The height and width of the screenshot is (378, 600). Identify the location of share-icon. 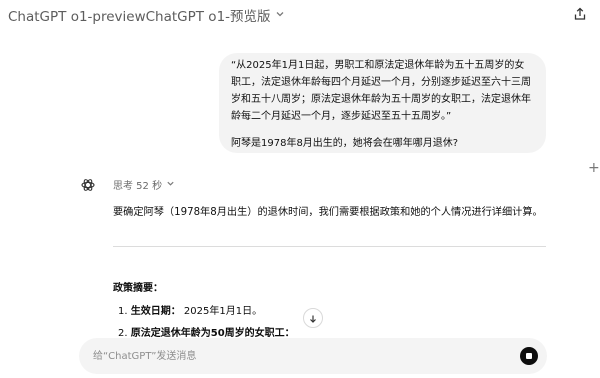
(580, 15).